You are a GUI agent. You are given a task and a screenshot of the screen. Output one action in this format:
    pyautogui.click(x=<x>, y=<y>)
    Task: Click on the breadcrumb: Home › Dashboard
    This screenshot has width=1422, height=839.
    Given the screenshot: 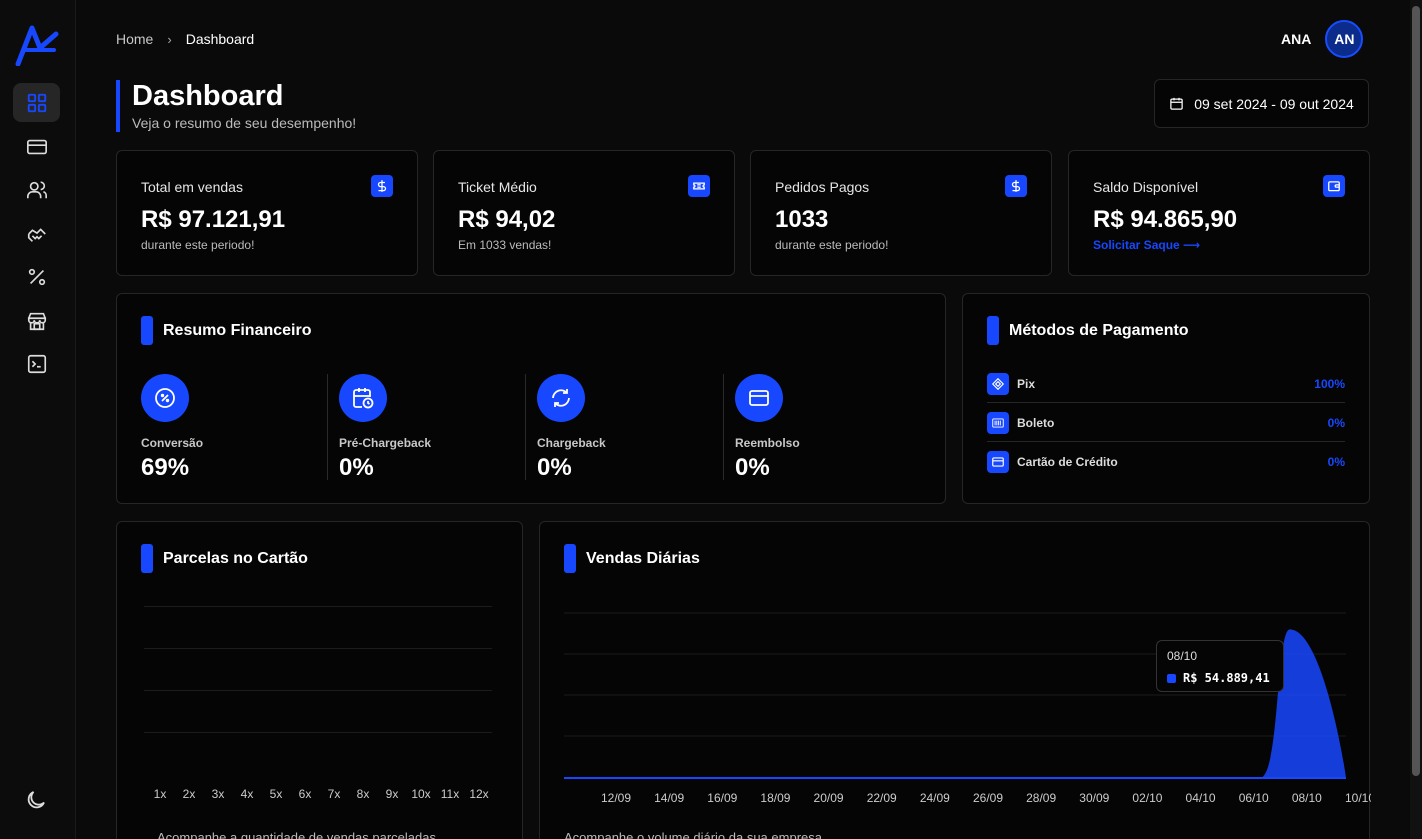 What is the action you would take?
    pyautogui.click(x=185, y=39)
    